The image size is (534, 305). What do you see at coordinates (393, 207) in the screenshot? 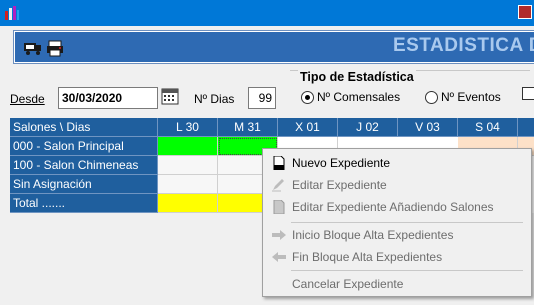
I see `menu-item-label: Editar Expediente Añadiendo Salones` at bounding box center [393, 207].